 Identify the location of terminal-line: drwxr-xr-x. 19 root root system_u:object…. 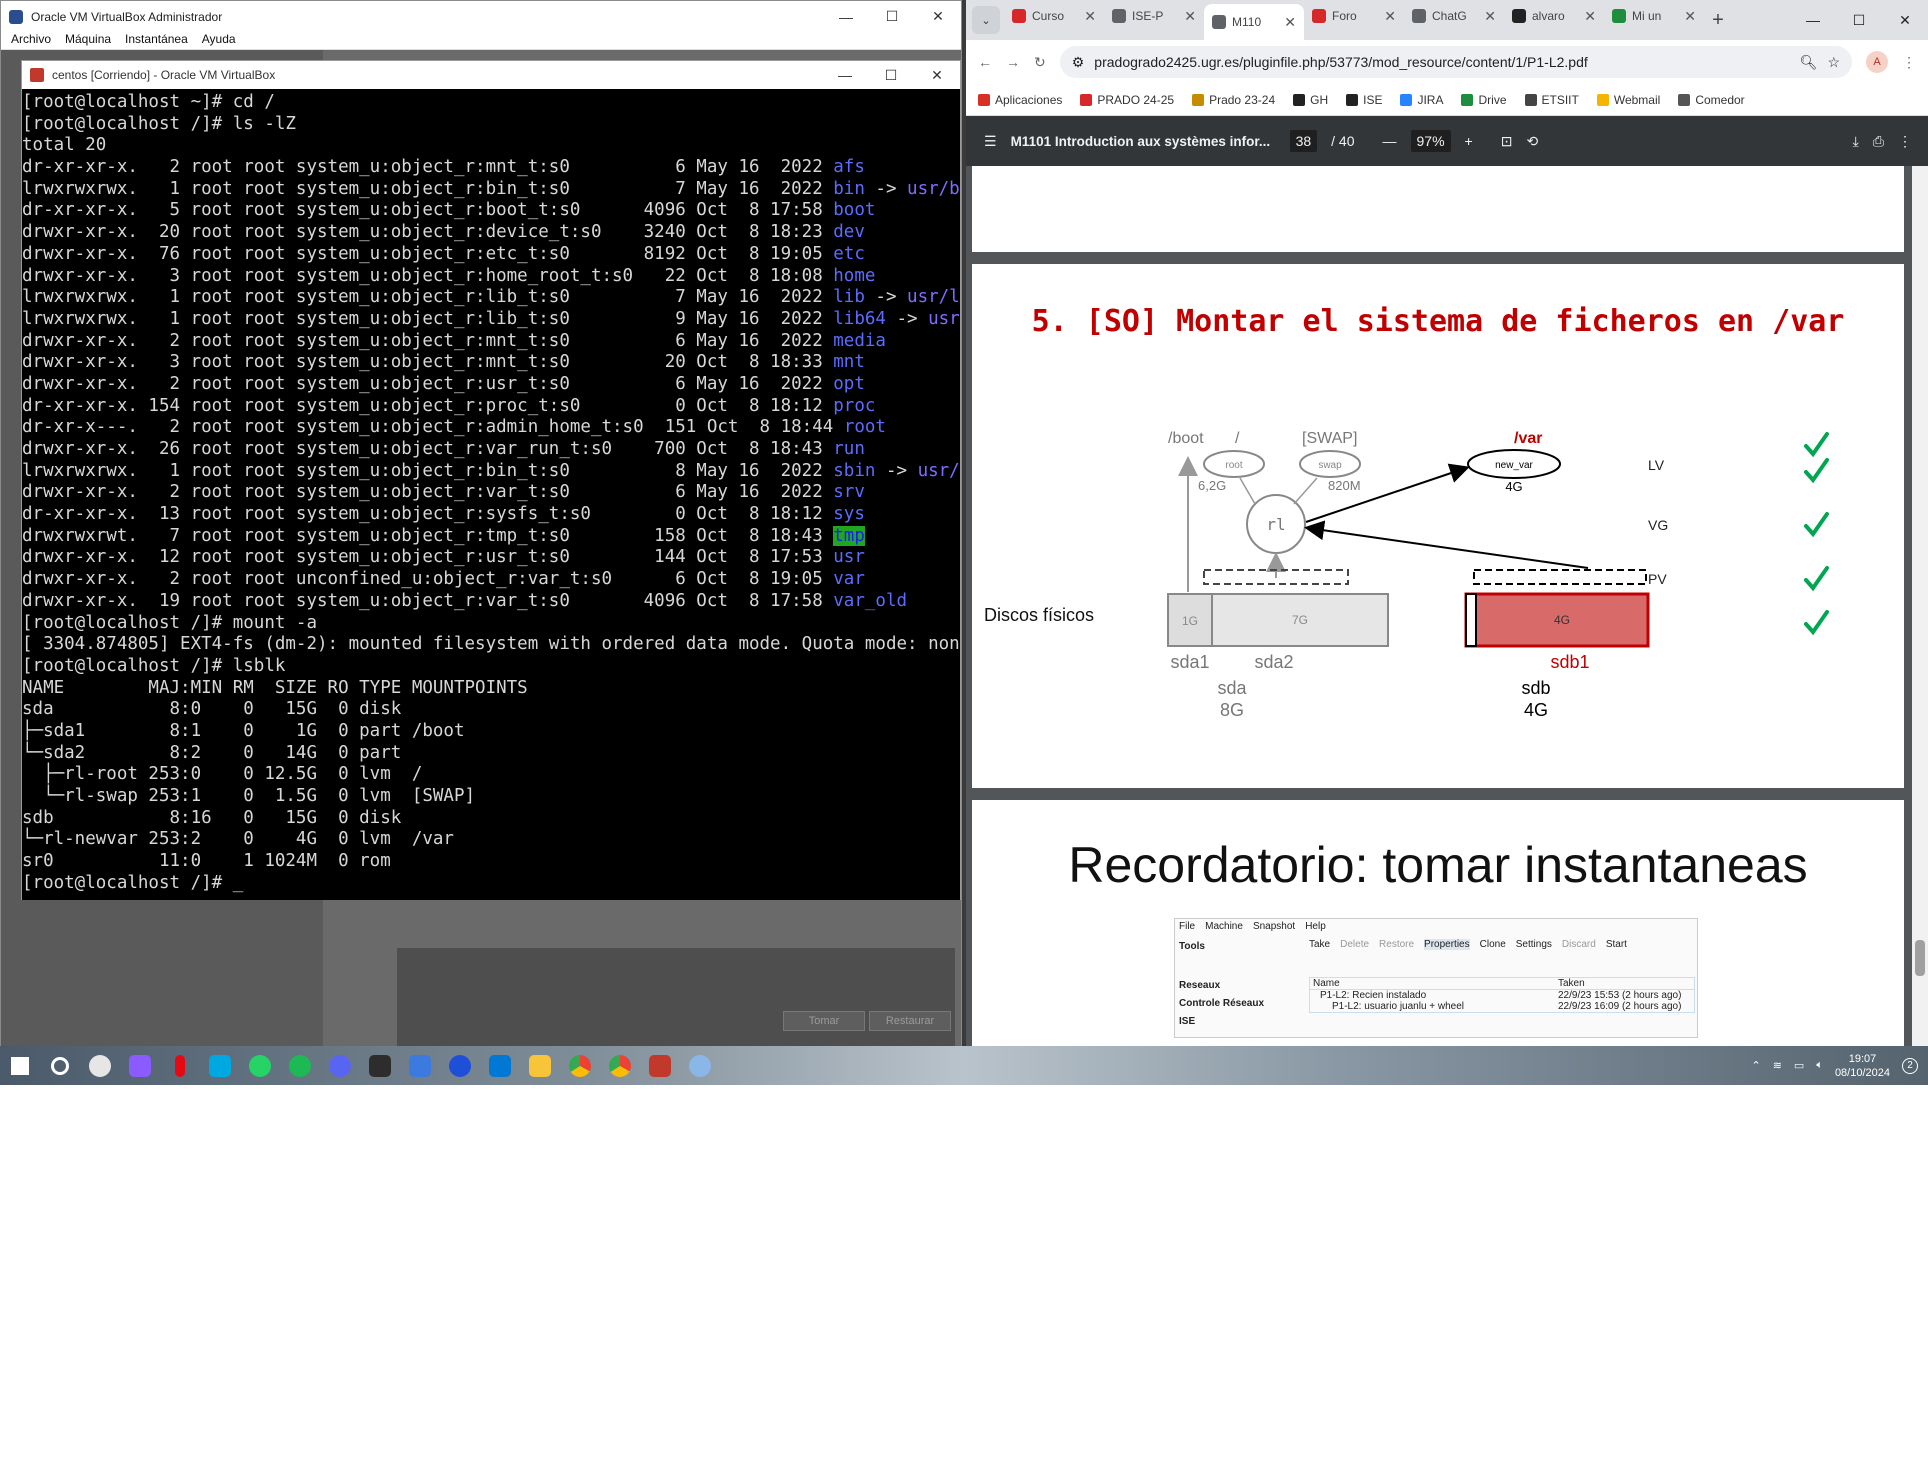
(491, 602).